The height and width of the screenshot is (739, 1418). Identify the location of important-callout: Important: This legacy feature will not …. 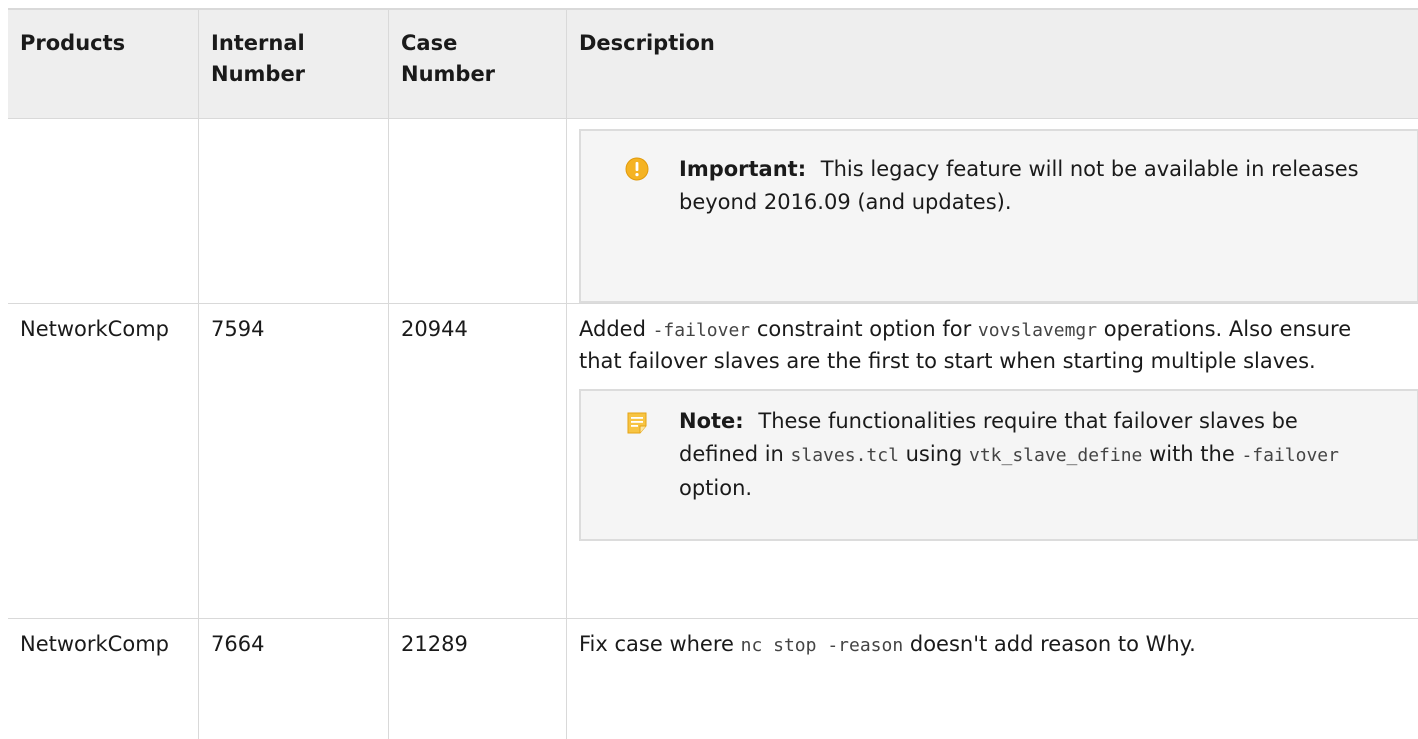
(998, 216).